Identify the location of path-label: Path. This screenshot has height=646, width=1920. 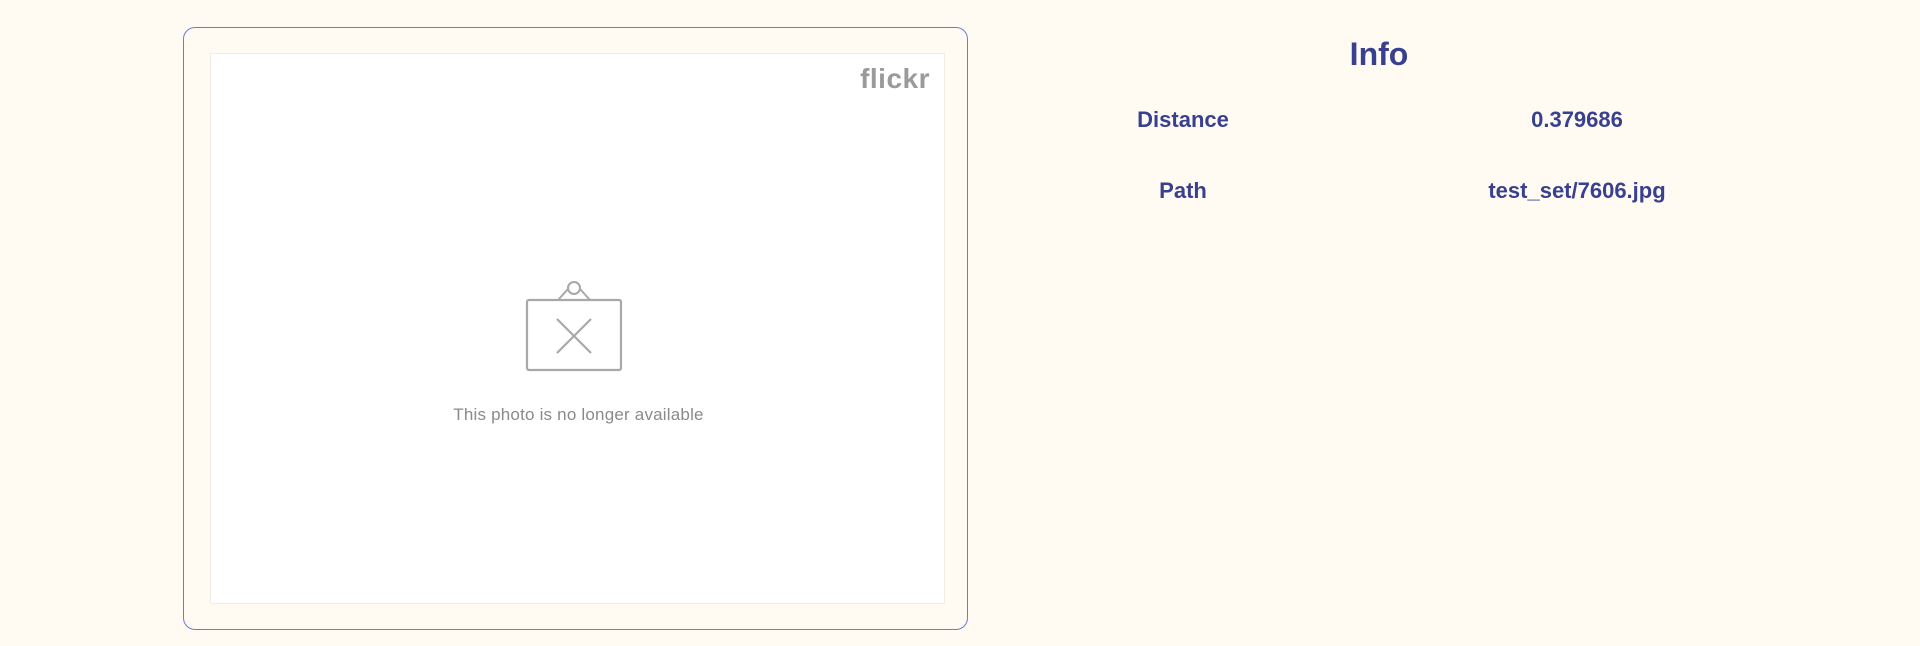
(1183, 190).